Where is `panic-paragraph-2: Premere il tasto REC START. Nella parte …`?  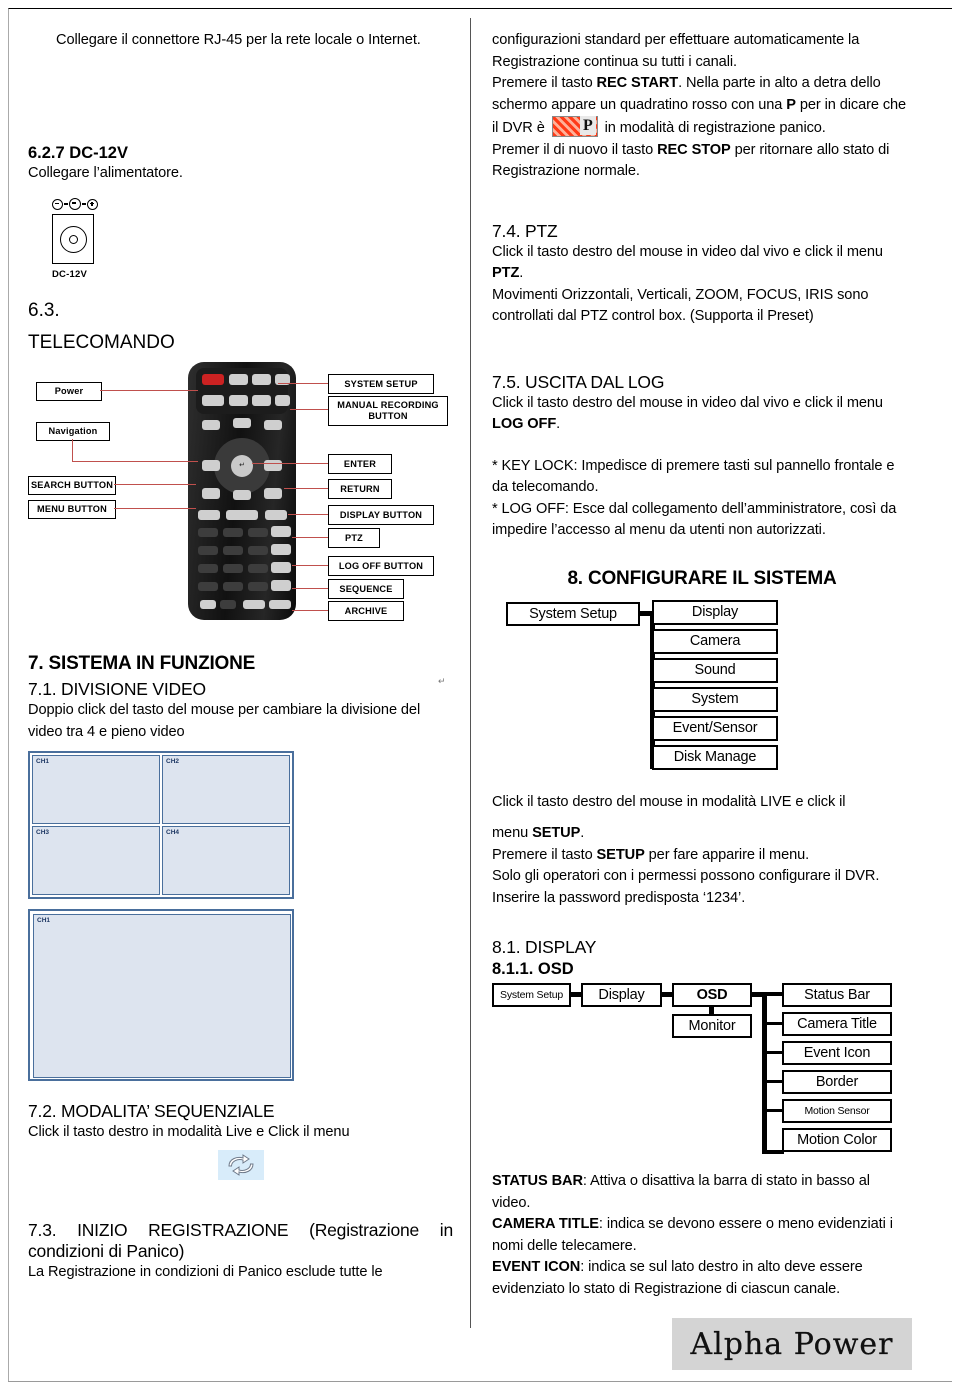 panic-paragraph-2: Premere il tasto REC START. Nella parte … is located at coordinates (702, 106).